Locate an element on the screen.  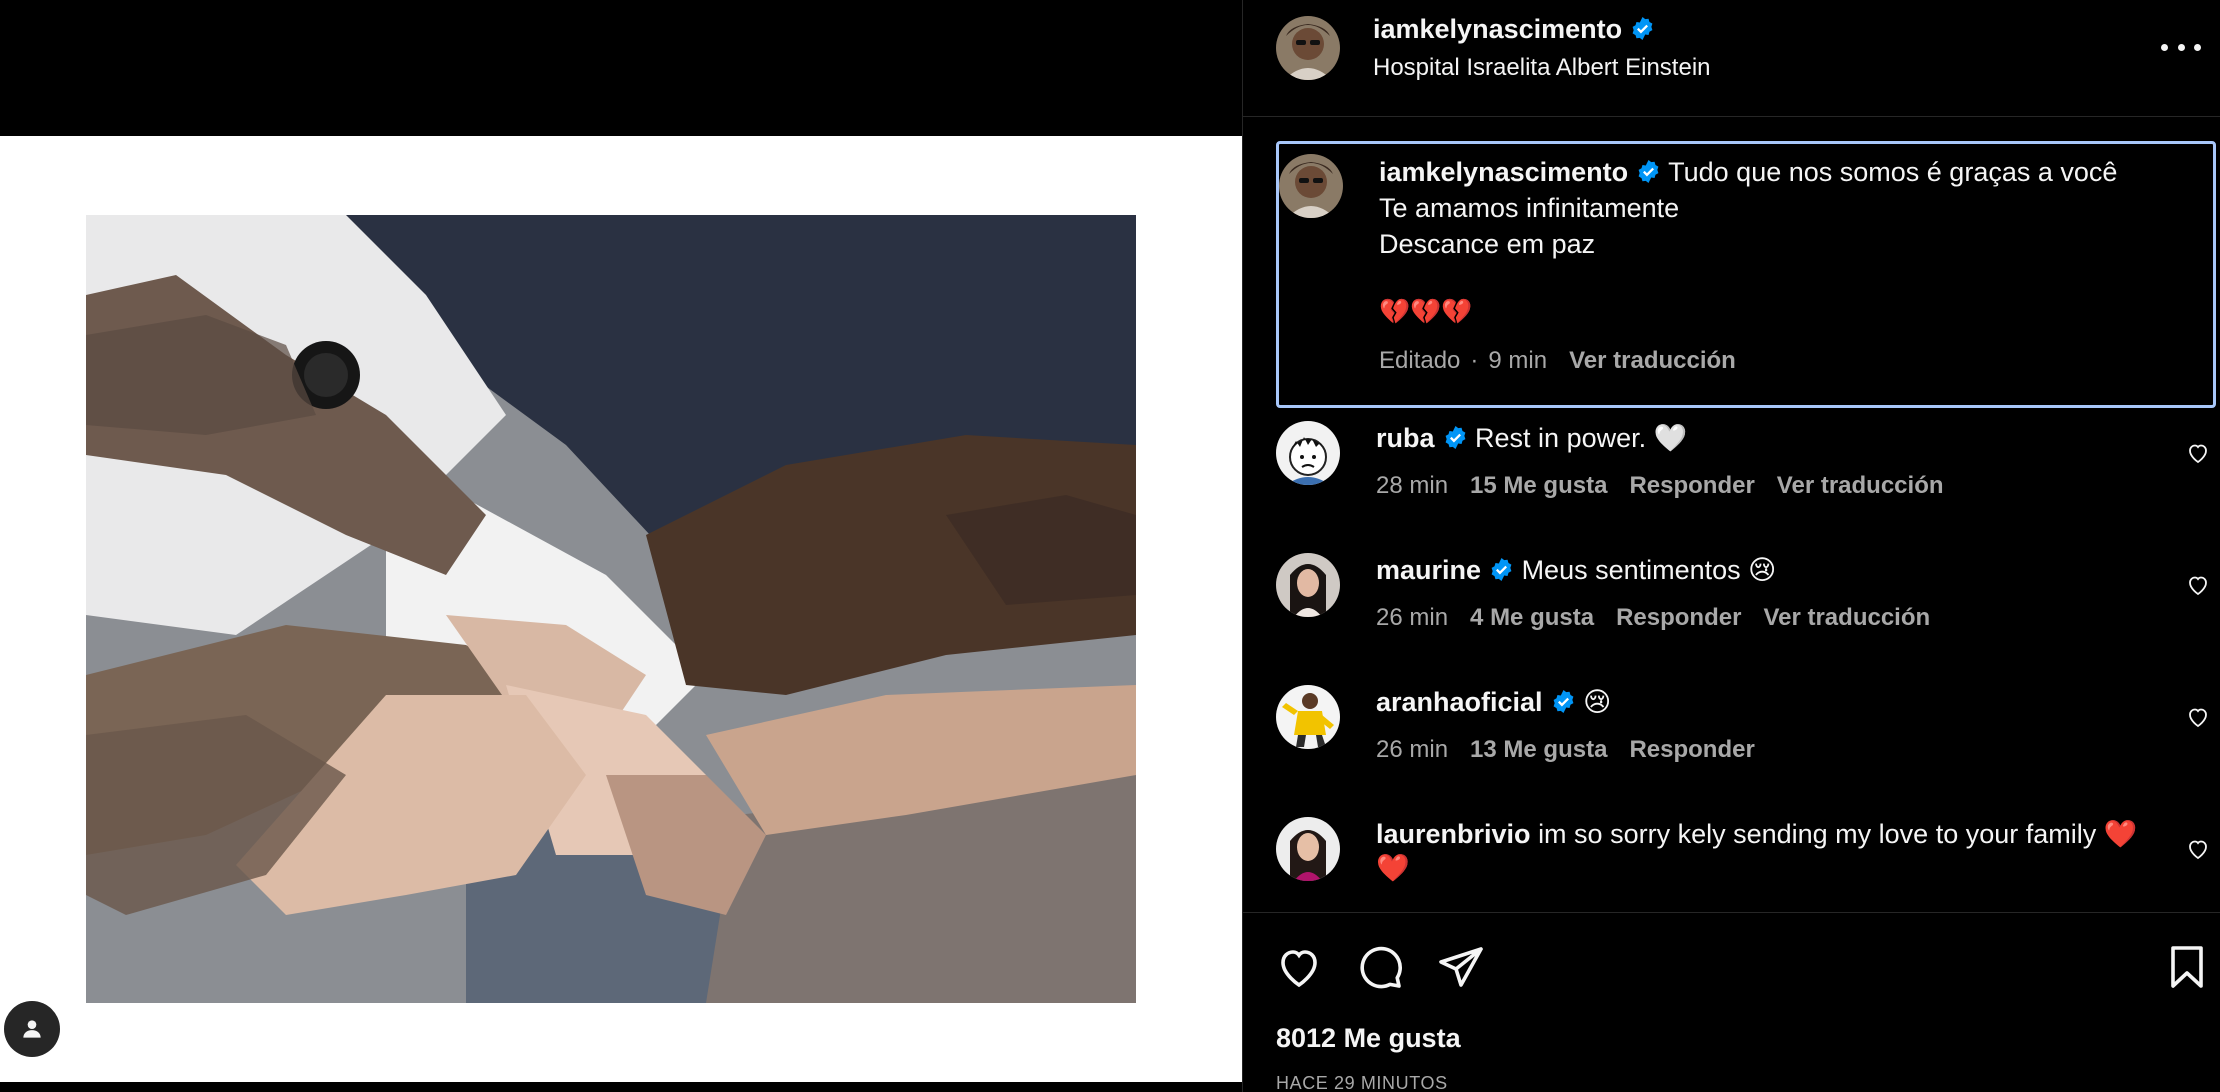
caption-meta: Editado · 9 min Ver traducción is located at coordinates (1557, 360).